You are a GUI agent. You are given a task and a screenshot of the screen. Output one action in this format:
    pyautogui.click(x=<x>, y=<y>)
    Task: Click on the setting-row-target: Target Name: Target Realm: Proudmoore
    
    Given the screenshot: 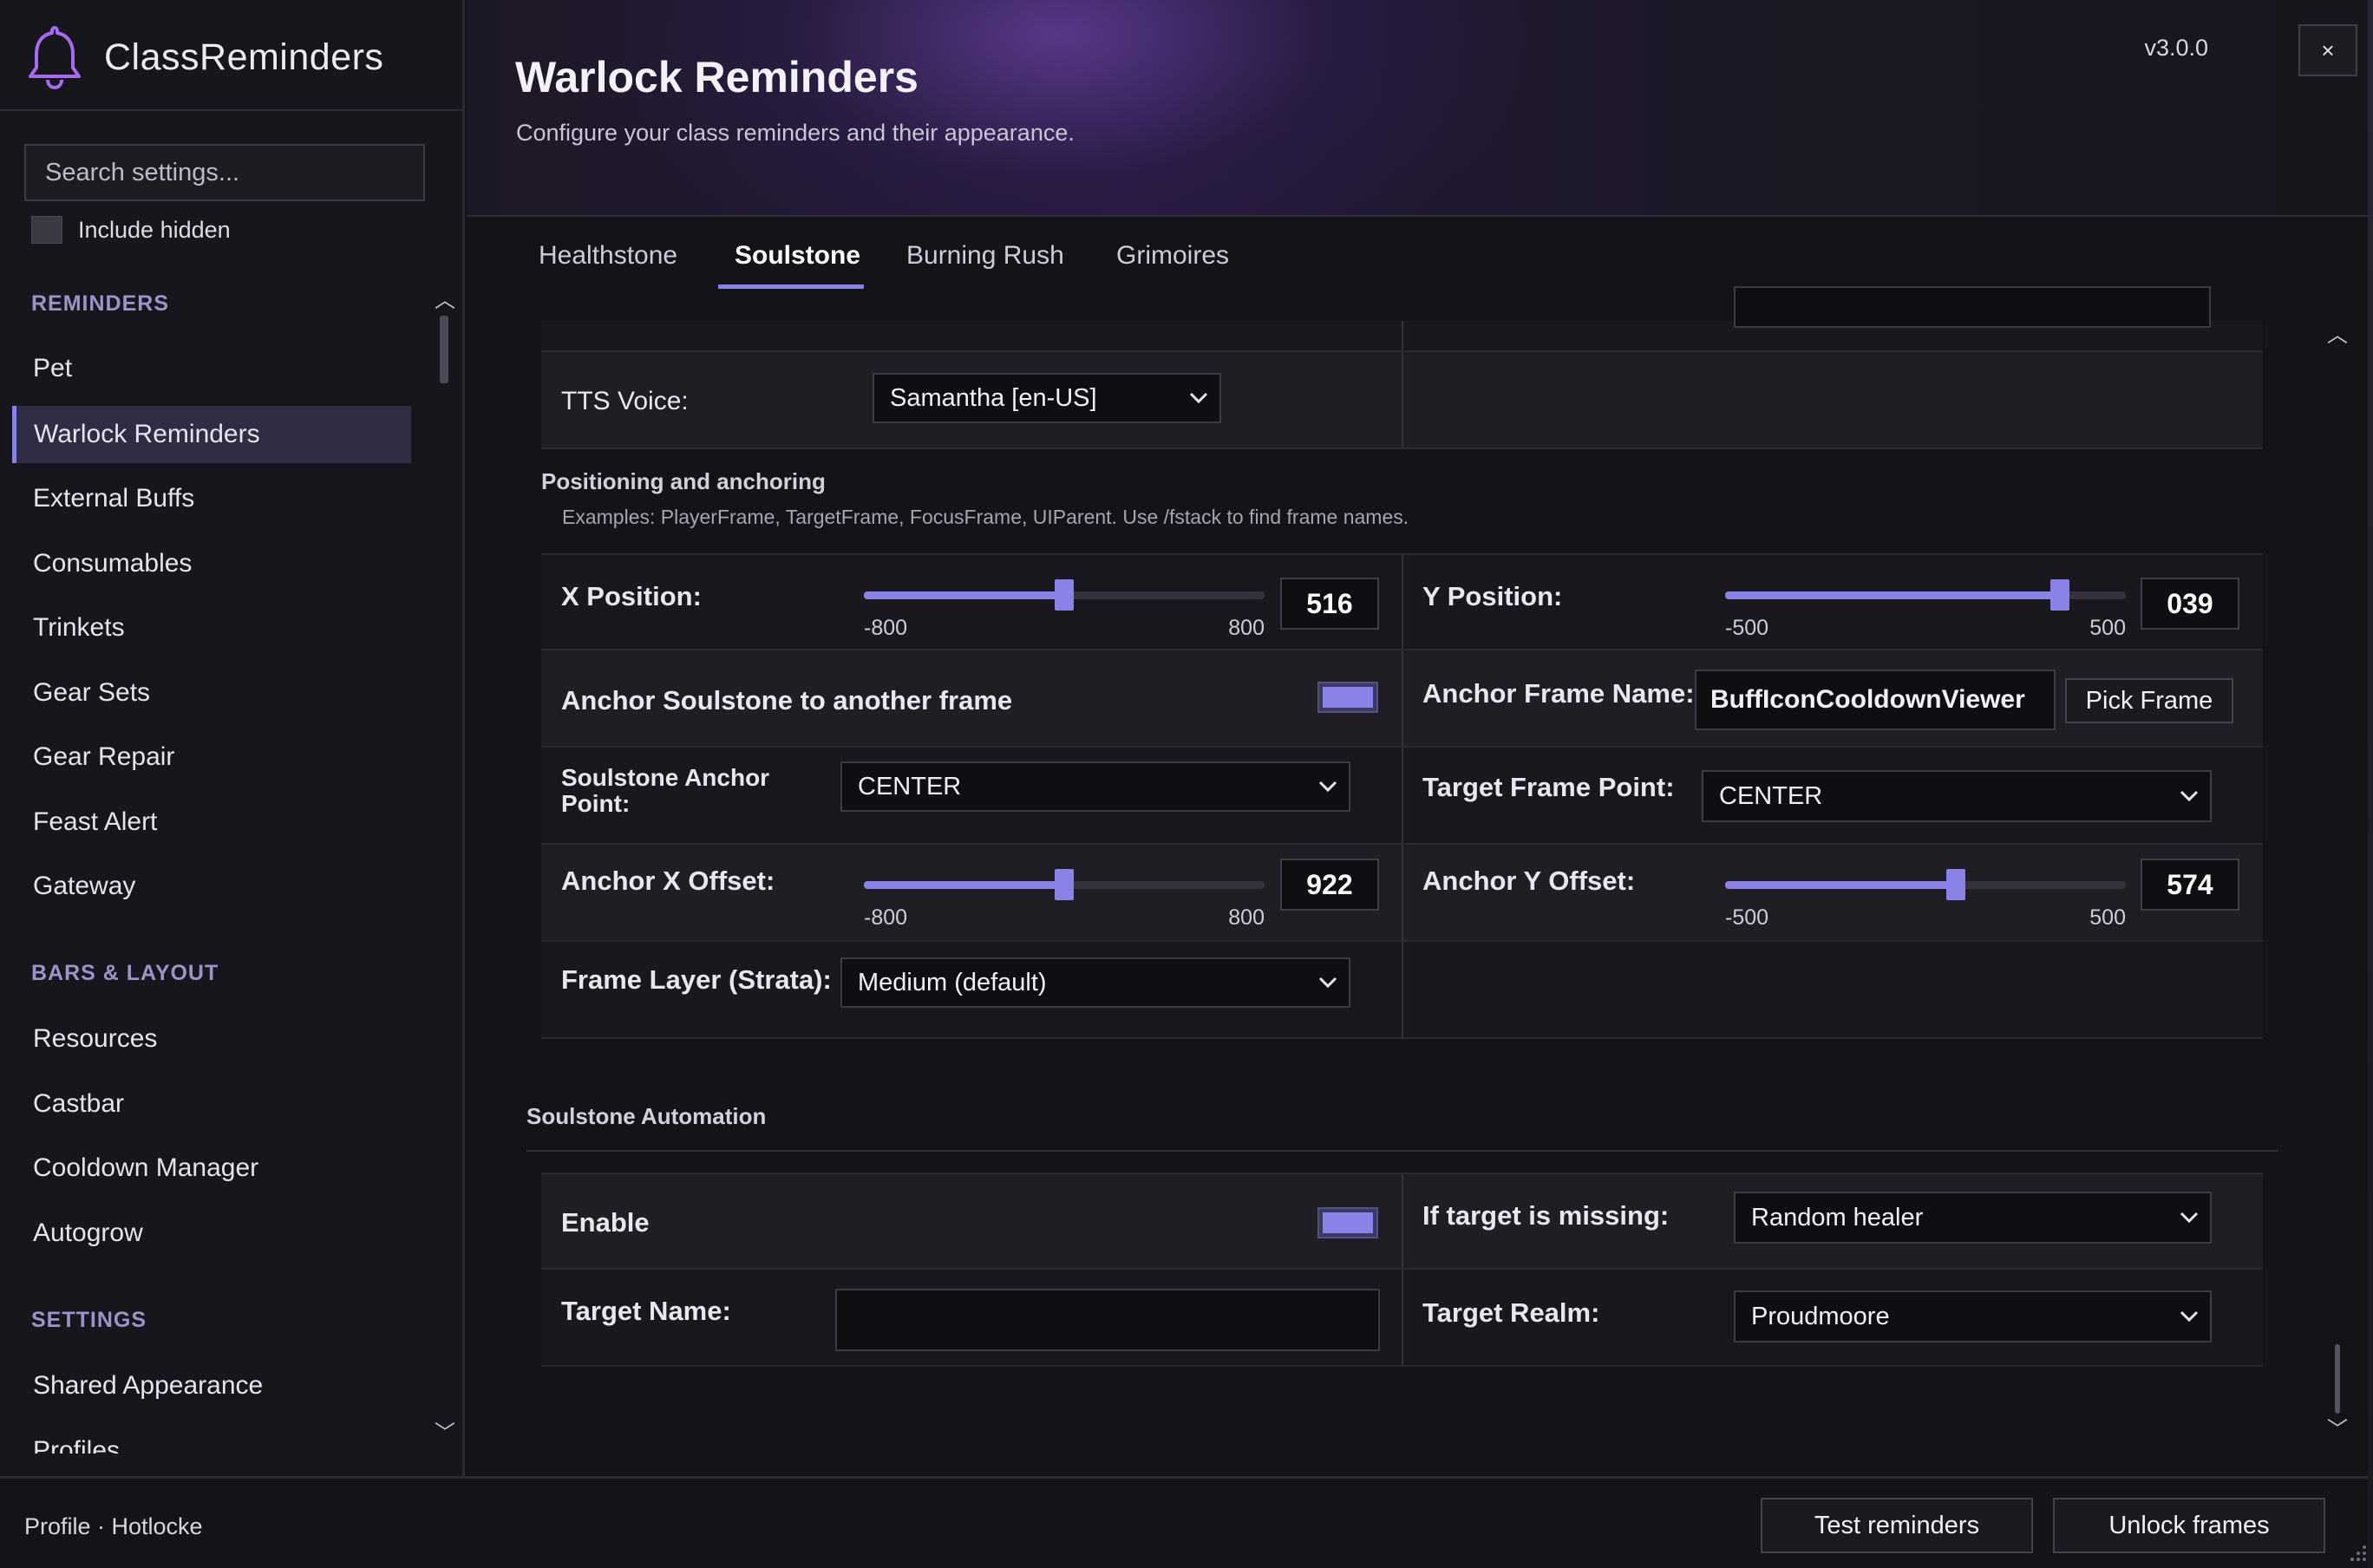 What is the action you would take?
    pyautogui.click(x=1402, y=1318)
    